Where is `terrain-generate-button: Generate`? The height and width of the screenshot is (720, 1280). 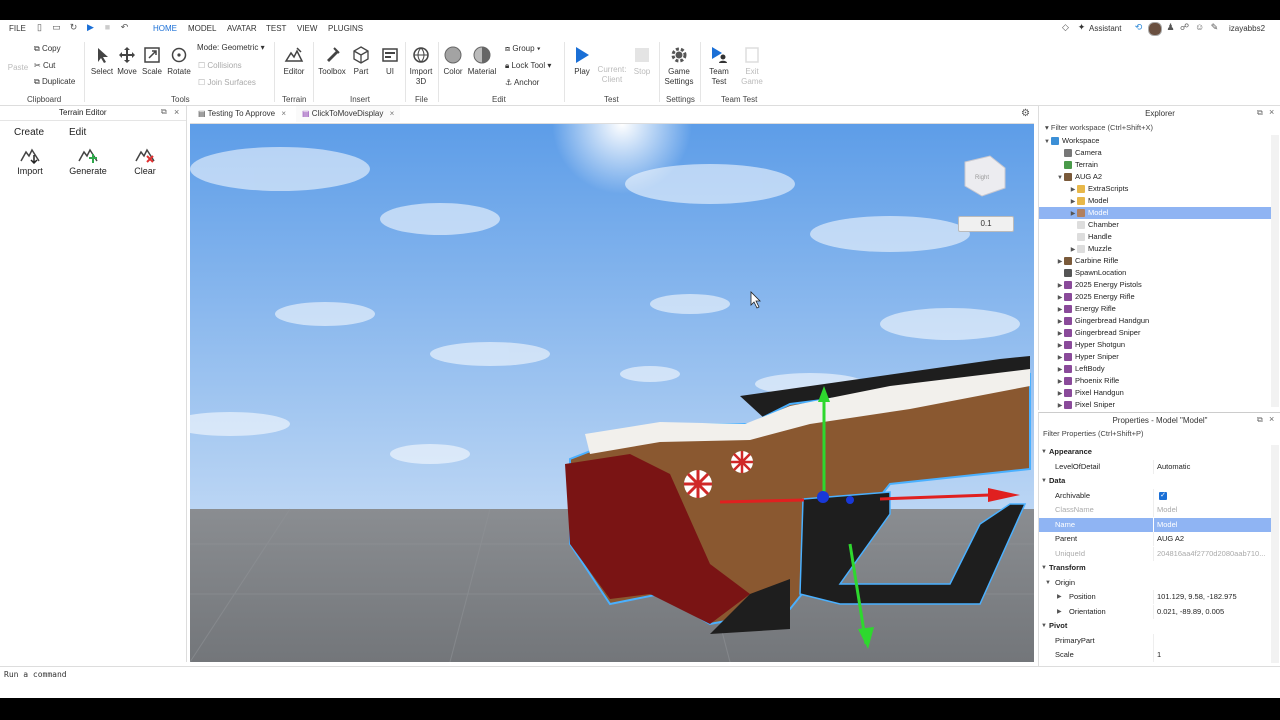 terrain-generate-button: Generate is located at coordinates (88, 161).